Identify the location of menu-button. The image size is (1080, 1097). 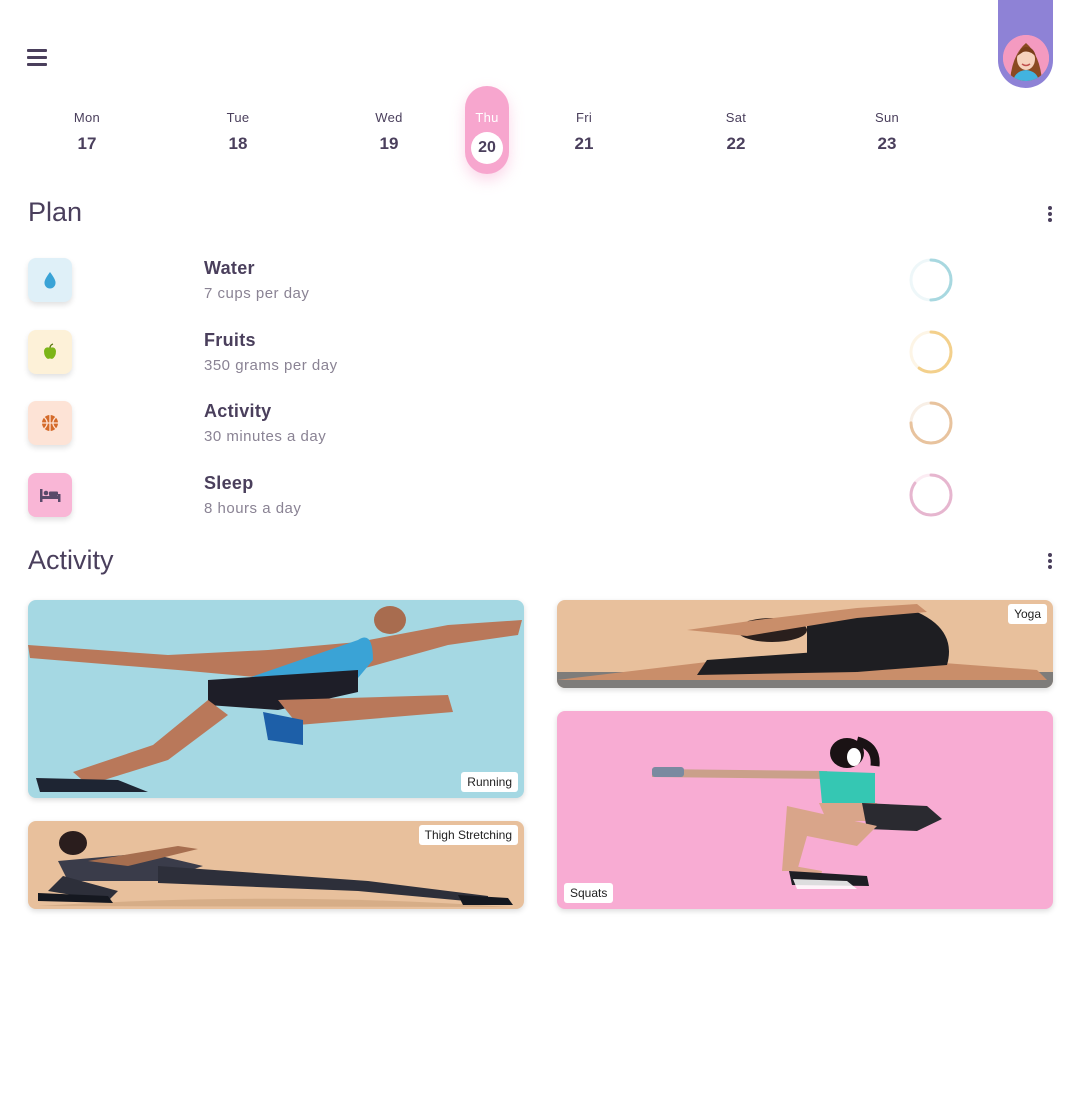
(37, 58).